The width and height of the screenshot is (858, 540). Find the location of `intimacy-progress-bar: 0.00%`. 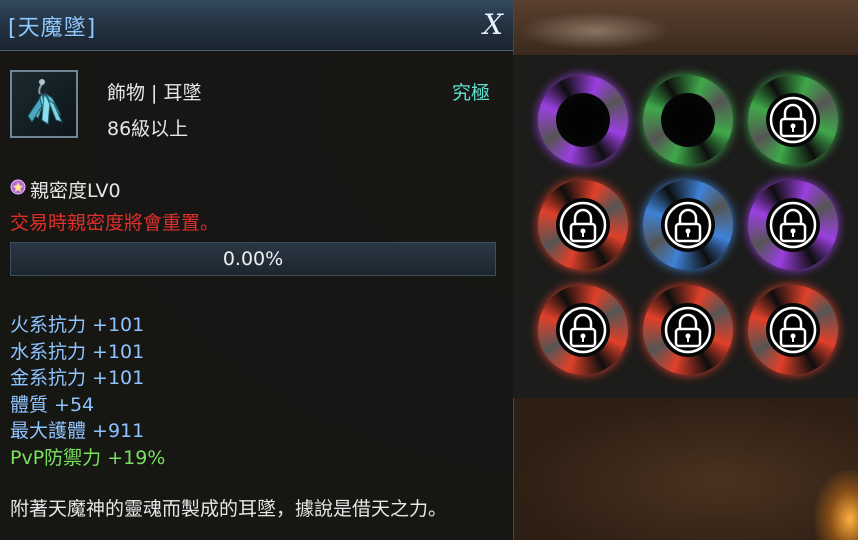

intimacy-progress-bar: 0.00% is located at coordinates (253, 259).